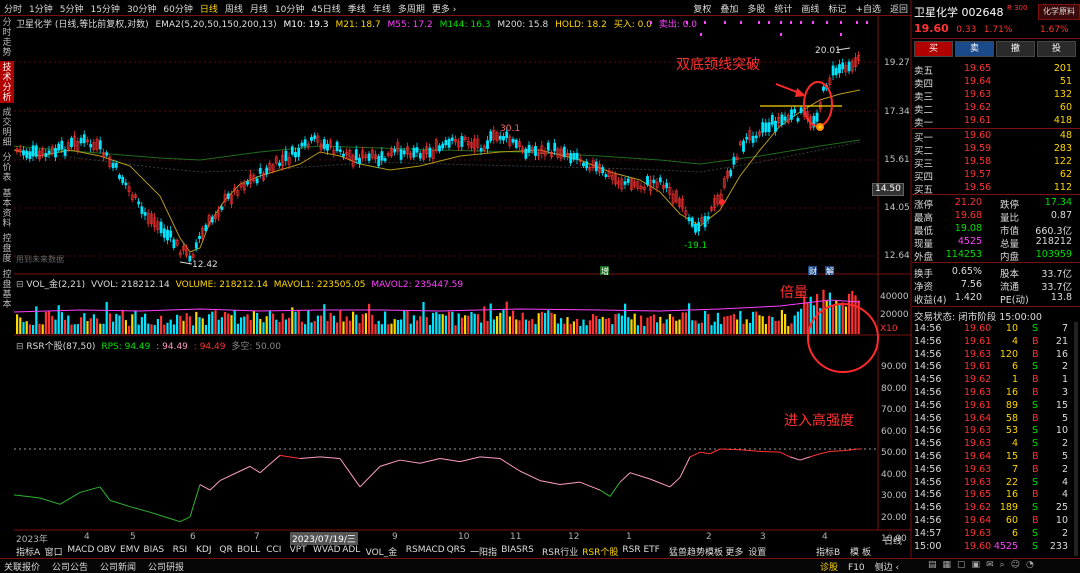  Describe the element at coordinates (517, 550) in the screenshot. I see `indicator-tab: BIASRS` at that location.